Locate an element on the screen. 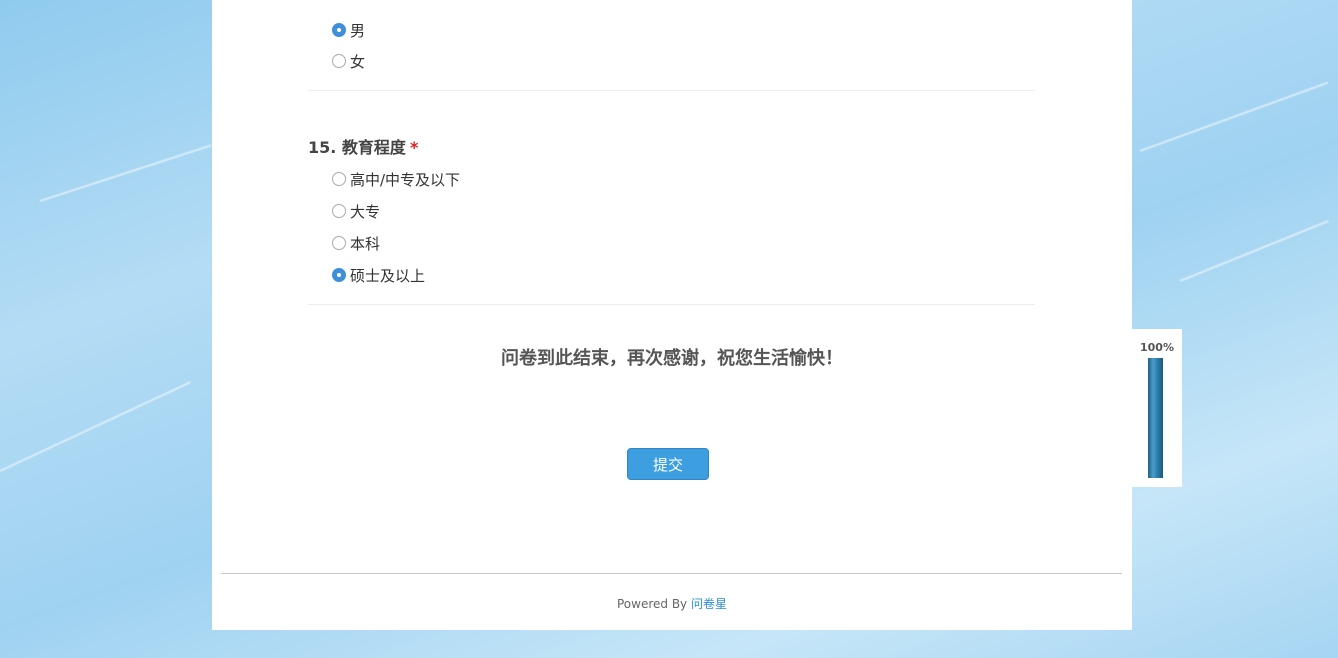 This screenshot has height=658, width=1338. footer: Powered By 问卷星 is located at coordinates (672, 603).